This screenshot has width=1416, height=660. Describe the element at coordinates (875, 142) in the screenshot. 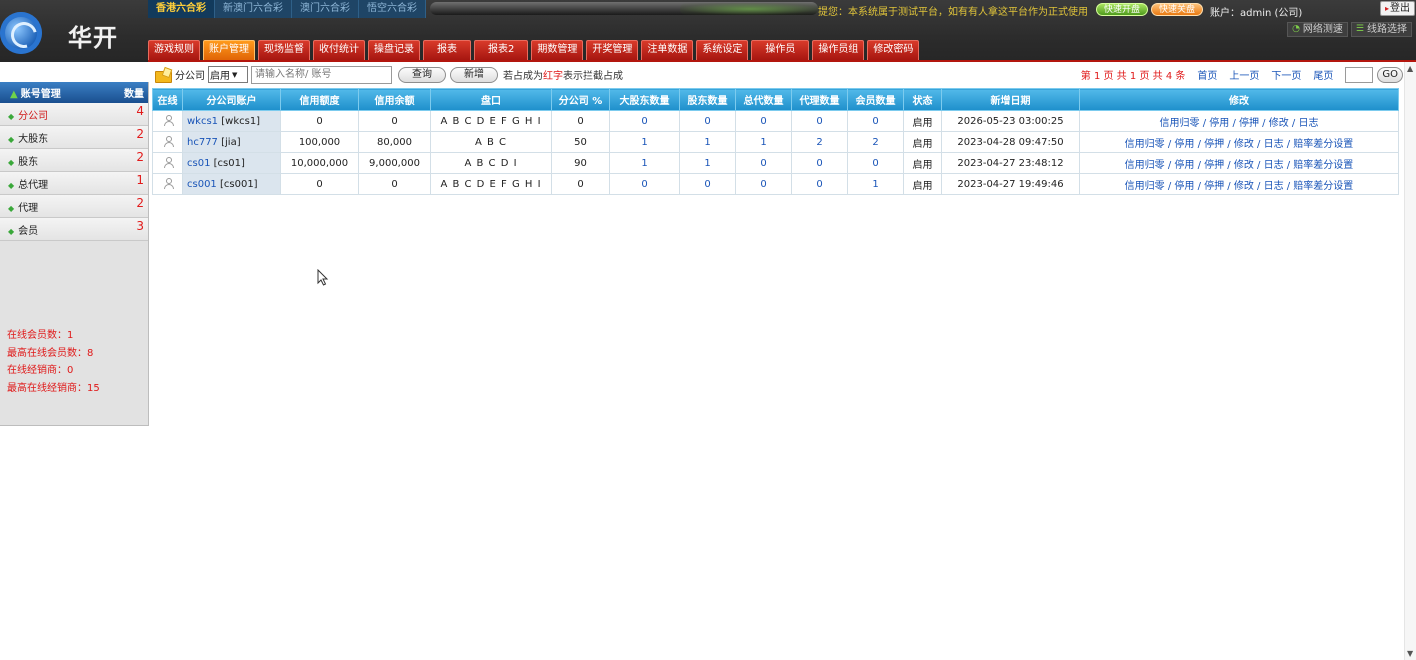

I see `member-count-cell: 2` at that location.